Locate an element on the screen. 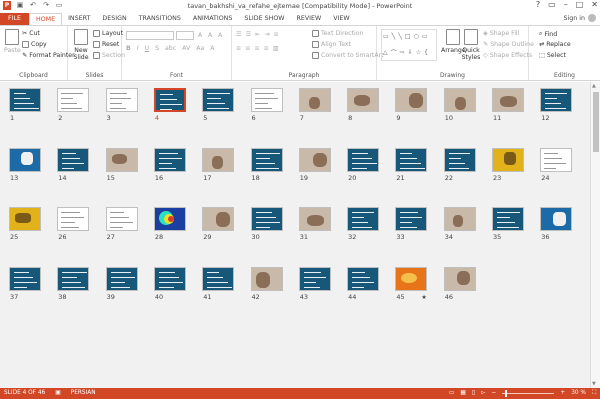  scroll-up-icon: ▲ is located at coordinates (594, 86).